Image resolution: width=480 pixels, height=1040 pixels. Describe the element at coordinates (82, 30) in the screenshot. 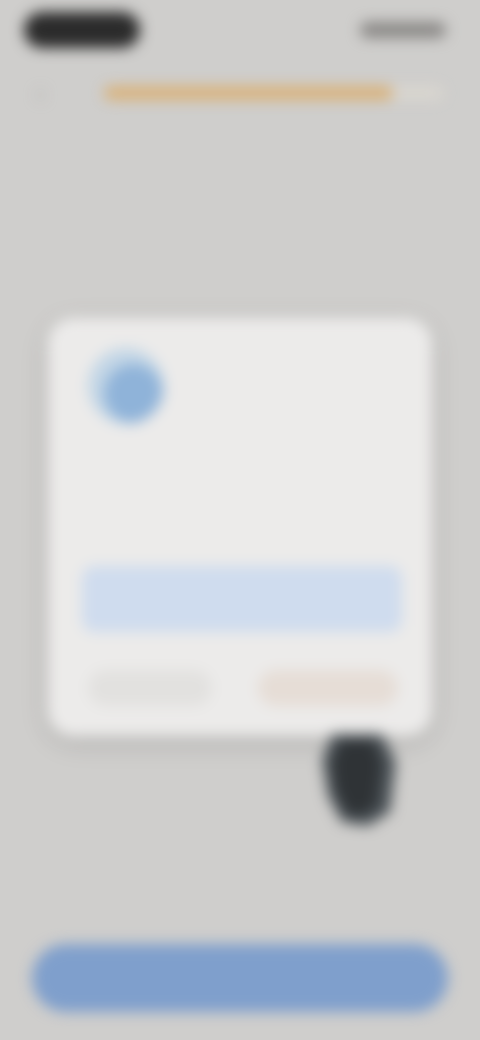

I see `status-time-pill` at that location.